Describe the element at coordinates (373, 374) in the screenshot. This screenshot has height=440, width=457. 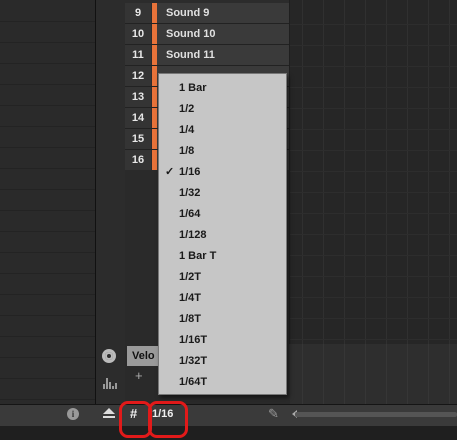
I see `velocity-lane-grid` at that location.